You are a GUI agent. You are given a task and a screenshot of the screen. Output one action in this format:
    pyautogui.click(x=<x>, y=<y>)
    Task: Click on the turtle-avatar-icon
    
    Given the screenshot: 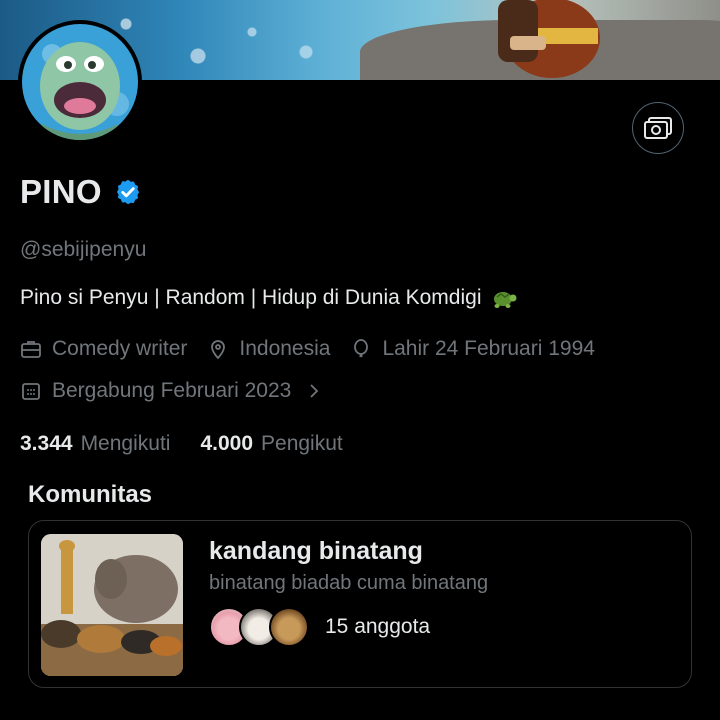 What is the action you would take?
    pyautogui.click(x=80, y=82)
    